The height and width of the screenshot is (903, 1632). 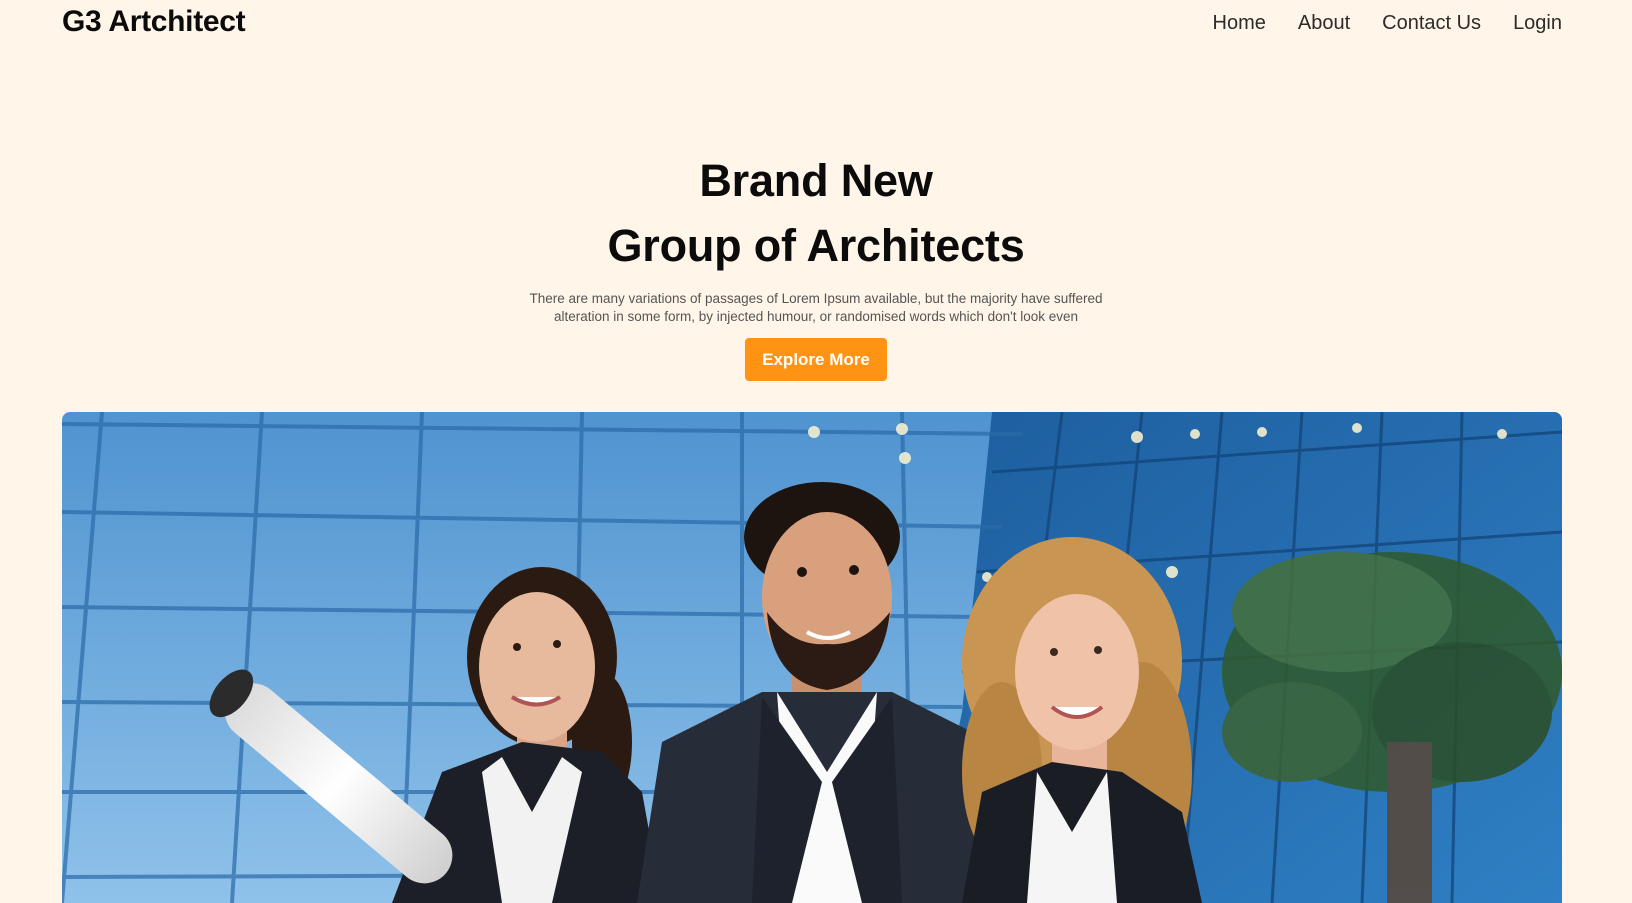 What do you see at coordinates (1537, 23) in the screenshot?
I see `nav-login-link: Login` at bounding box center [1537, 23].